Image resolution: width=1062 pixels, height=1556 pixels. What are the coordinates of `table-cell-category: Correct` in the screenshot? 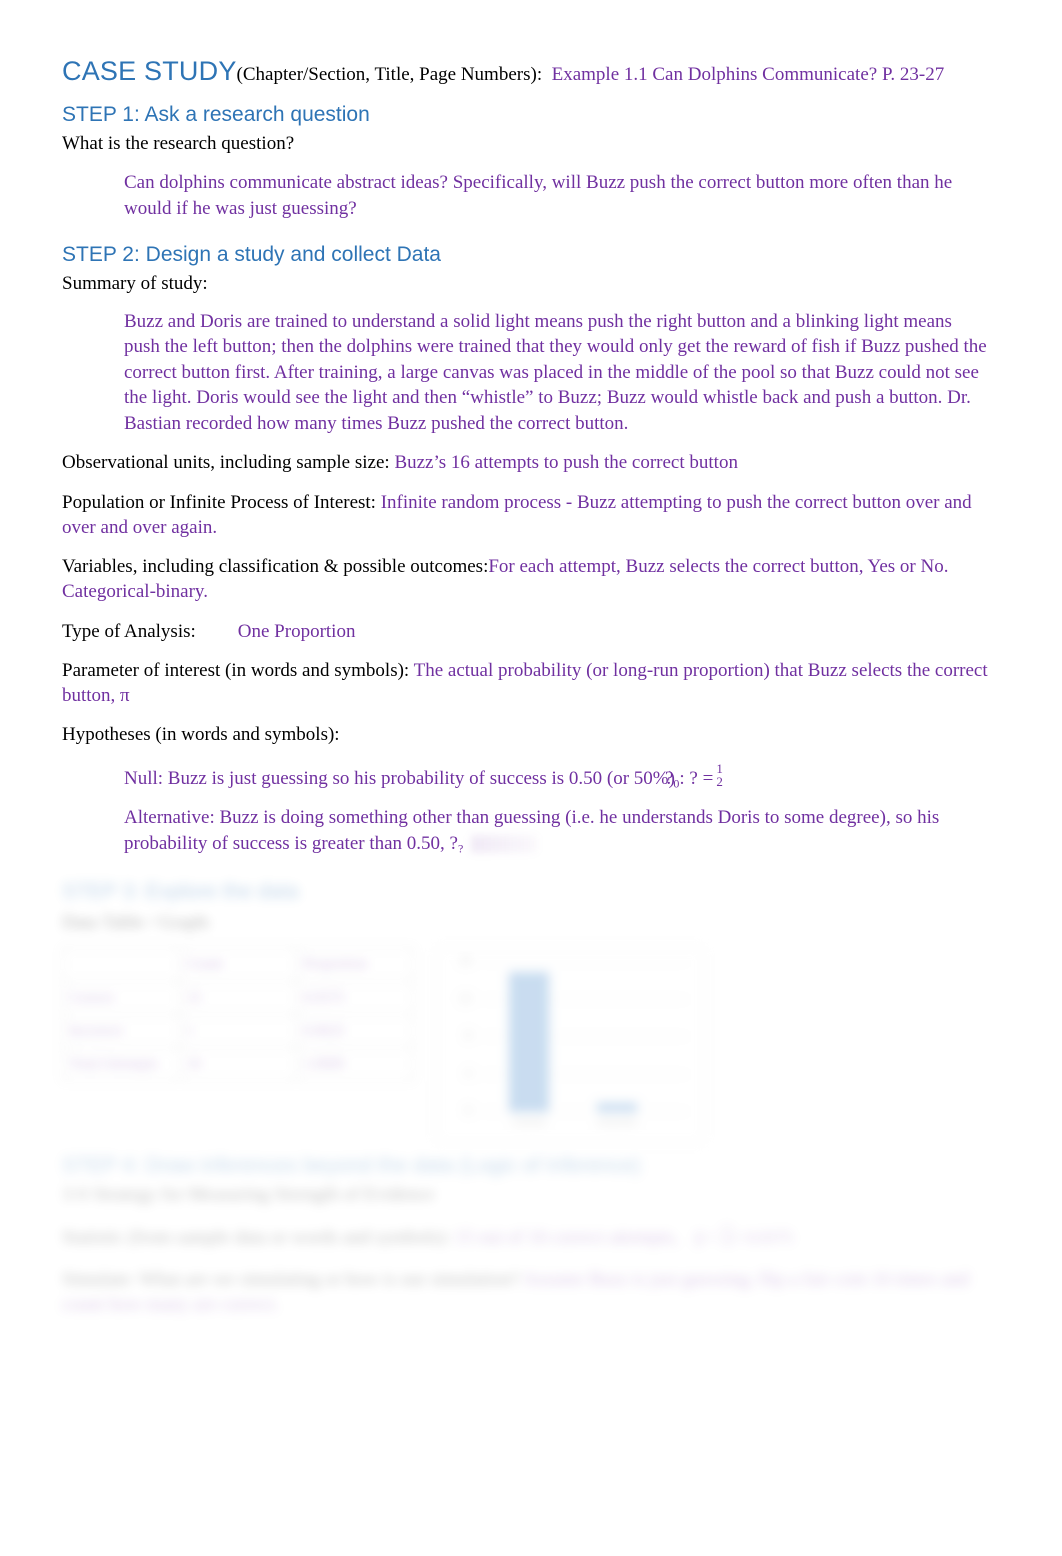 It's located at (121, 997).